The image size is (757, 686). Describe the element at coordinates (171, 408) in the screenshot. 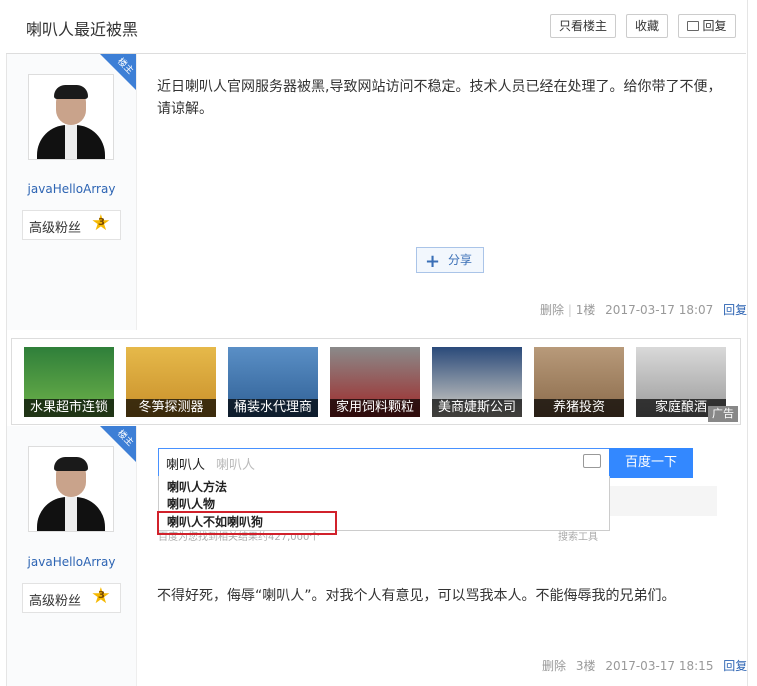

I see `ad-label: 冬笋探测器` at that location.